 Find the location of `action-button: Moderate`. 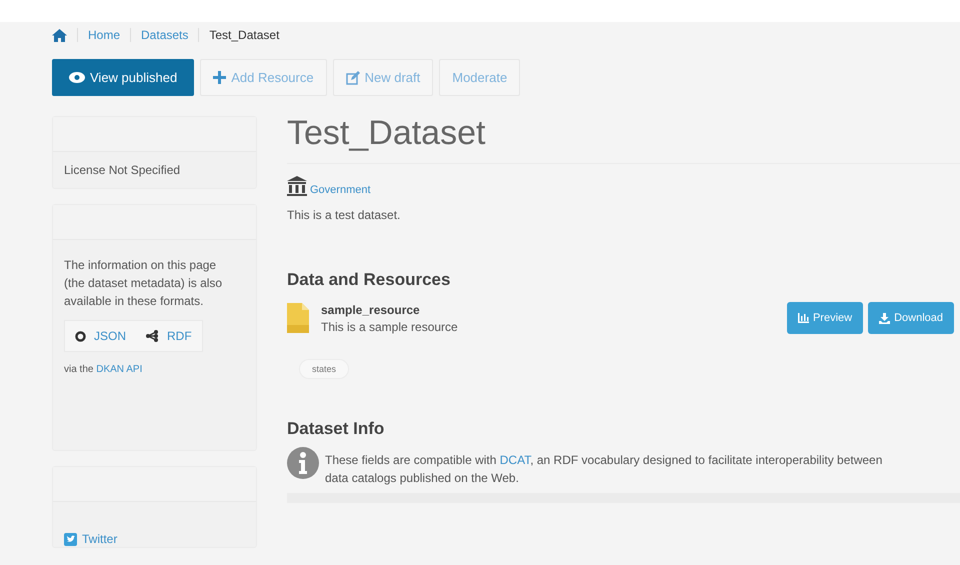

action-button: Moderate is located at coordinates (479, 77).